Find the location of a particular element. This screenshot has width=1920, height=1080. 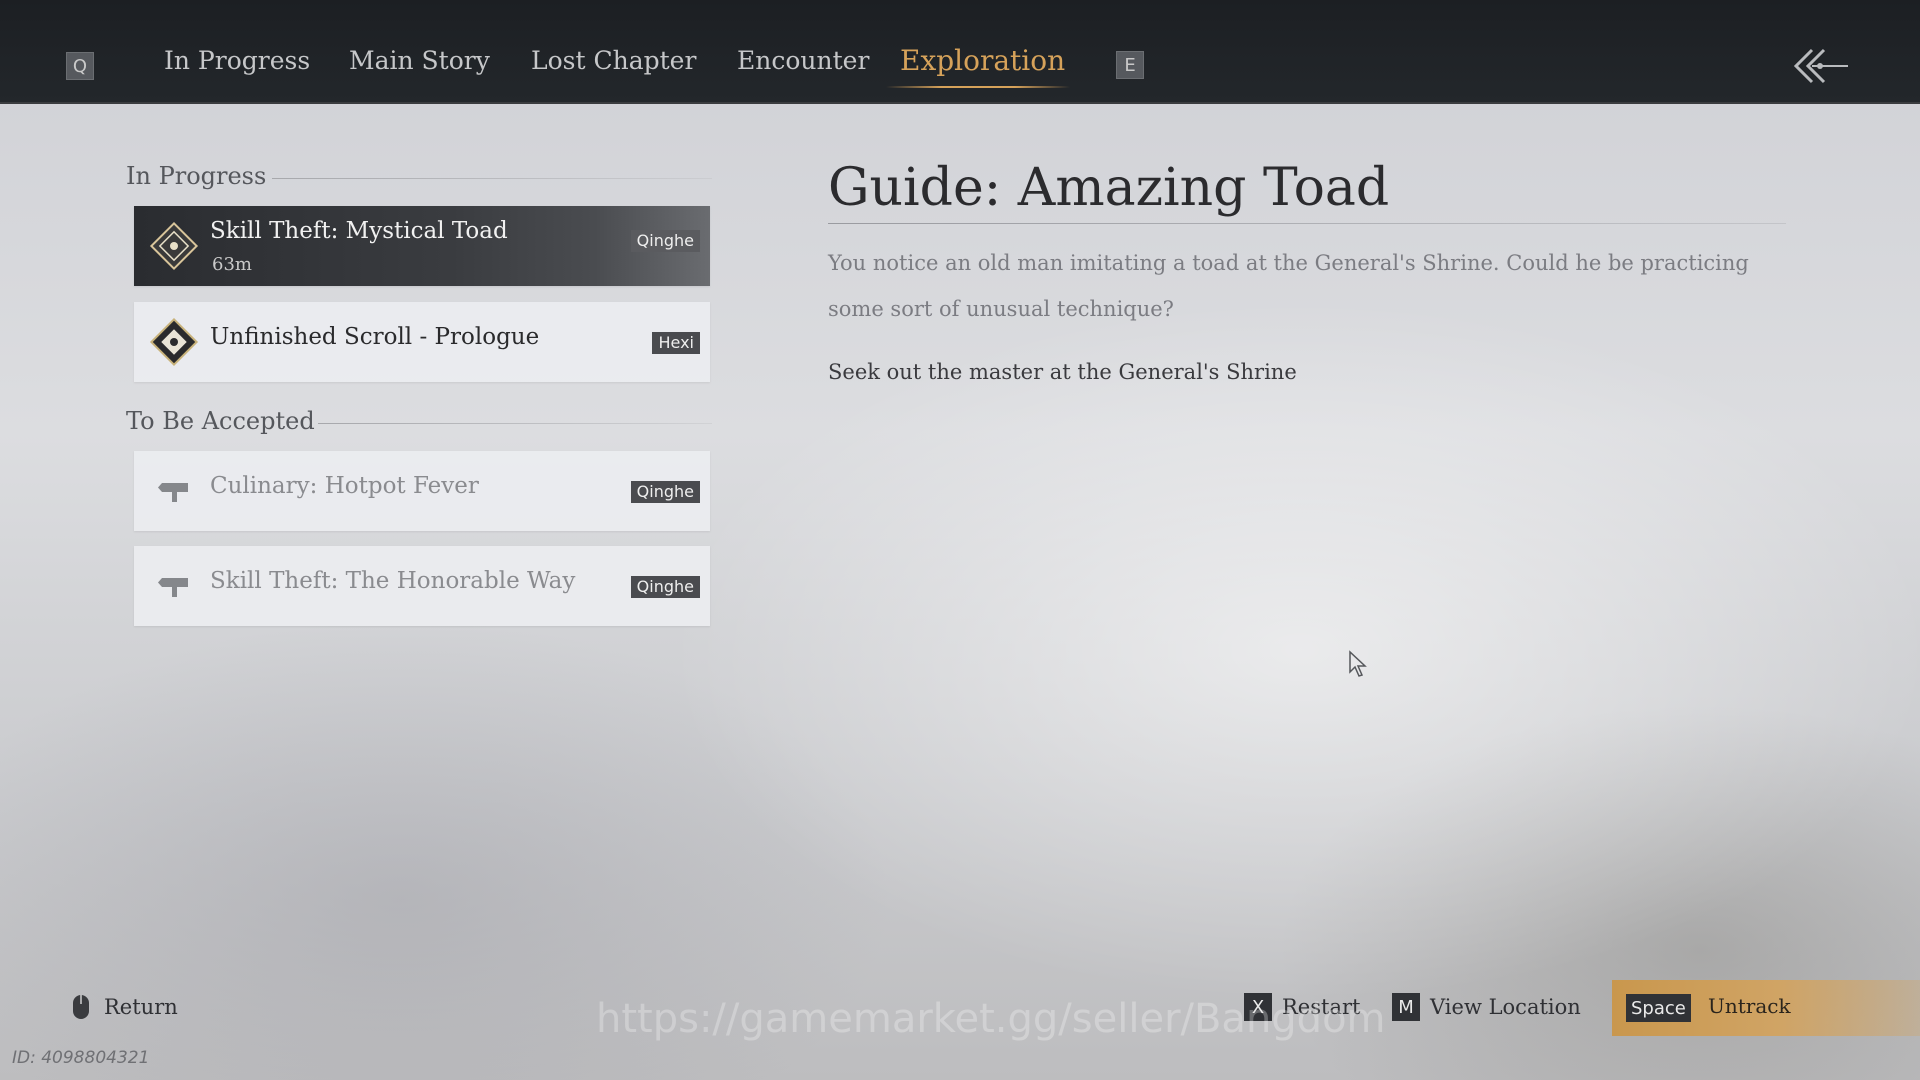

prev-tab-key-hint: Q is located at coordinates (80, 66).